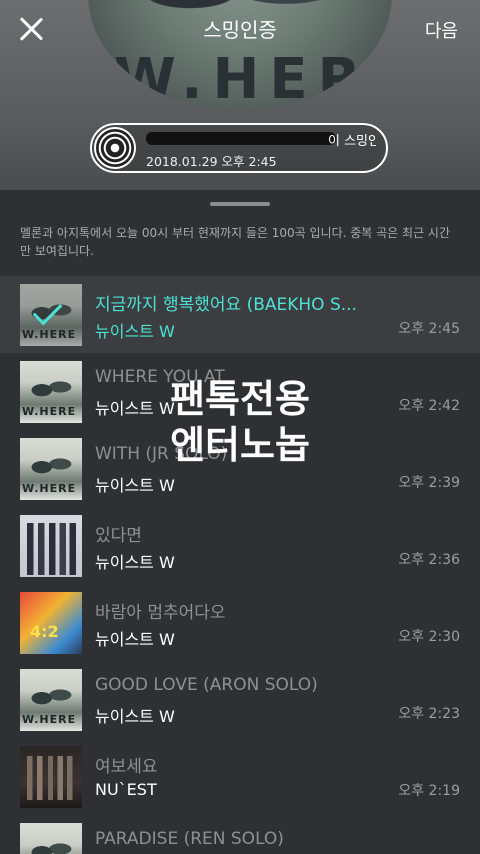 Image resolution: width=480 pixels, height=854 pixels. I want to click on check-icon, so click(51, 315).